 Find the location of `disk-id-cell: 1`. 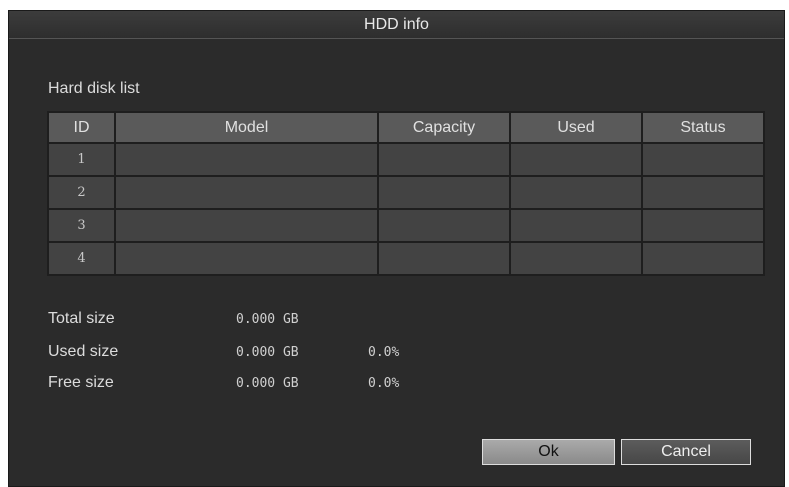

disk-id-cell: 1 is located at coordinates (81, 159).